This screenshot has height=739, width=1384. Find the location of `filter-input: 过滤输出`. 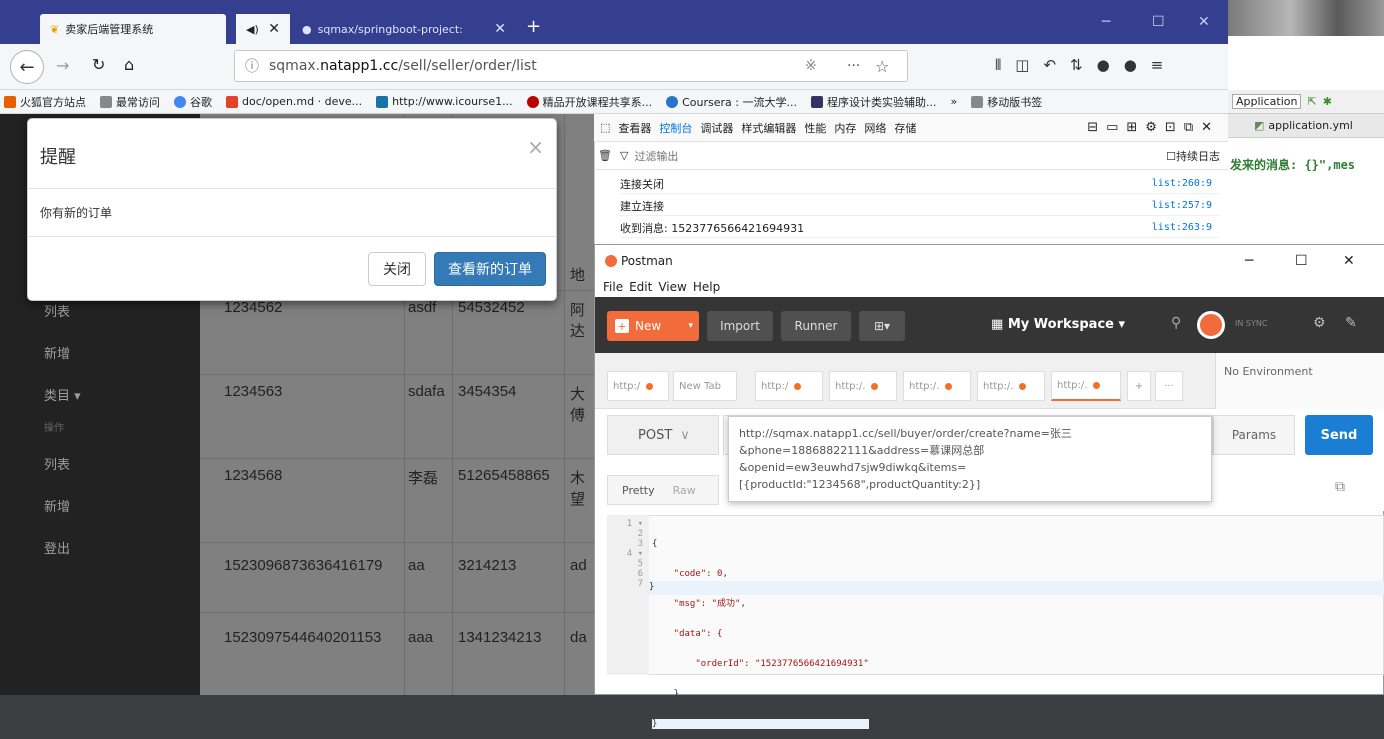

filter-input: 过滤输出 is located at coordinates (656, 156).